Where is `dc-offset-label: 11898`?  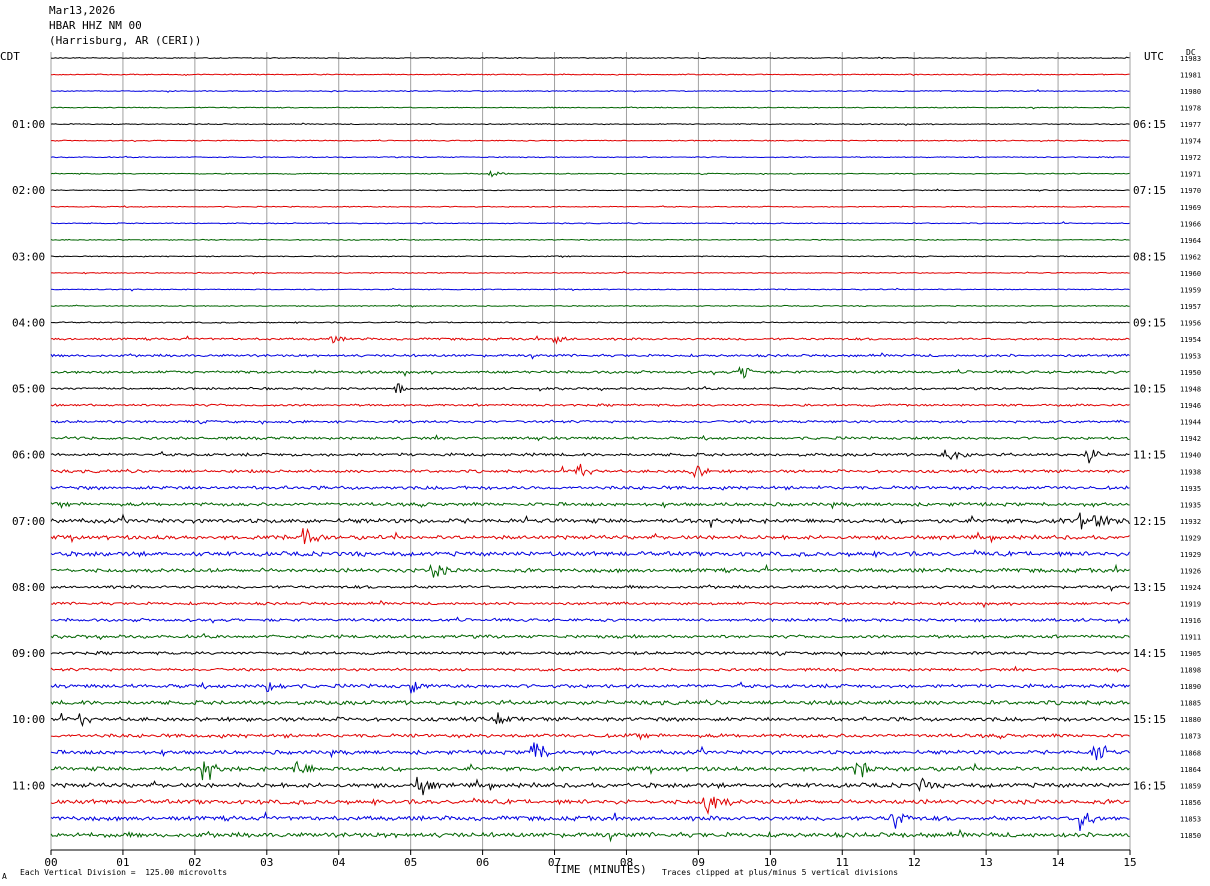 dc-offset-label: 11898 is located at coordinates (1190, 671).